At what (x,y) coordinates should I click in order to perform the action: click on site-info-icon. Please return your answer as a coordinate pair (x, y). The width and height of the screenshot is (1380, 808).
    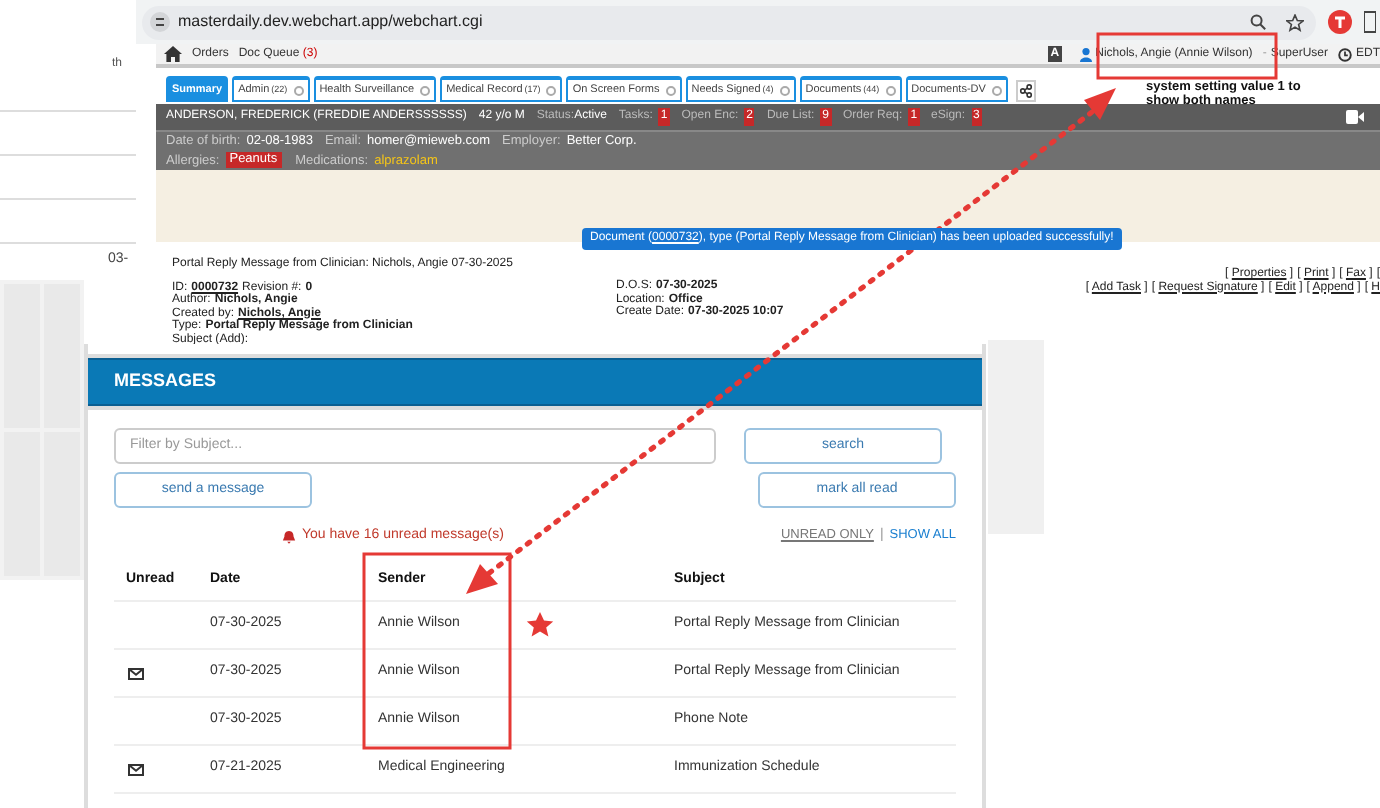
    Looking at the image, I should click on (160, 22).